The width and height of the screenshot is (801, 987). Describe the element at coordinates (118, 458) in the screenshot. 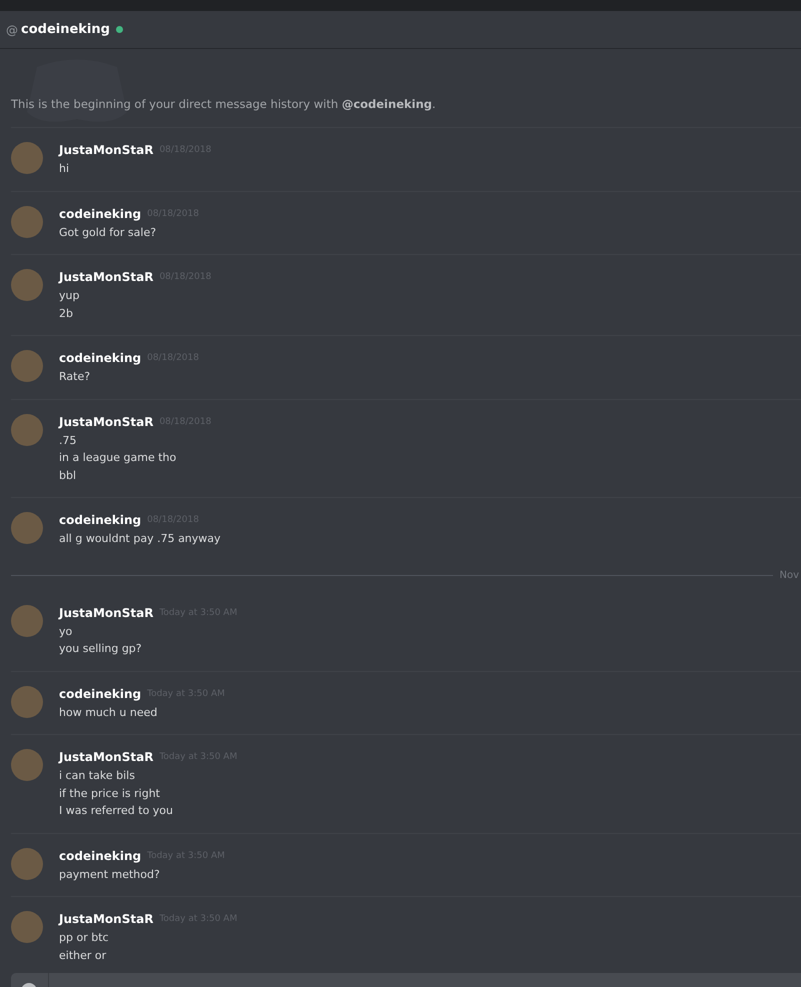

I see `message-text: in a league game tho` at that location.